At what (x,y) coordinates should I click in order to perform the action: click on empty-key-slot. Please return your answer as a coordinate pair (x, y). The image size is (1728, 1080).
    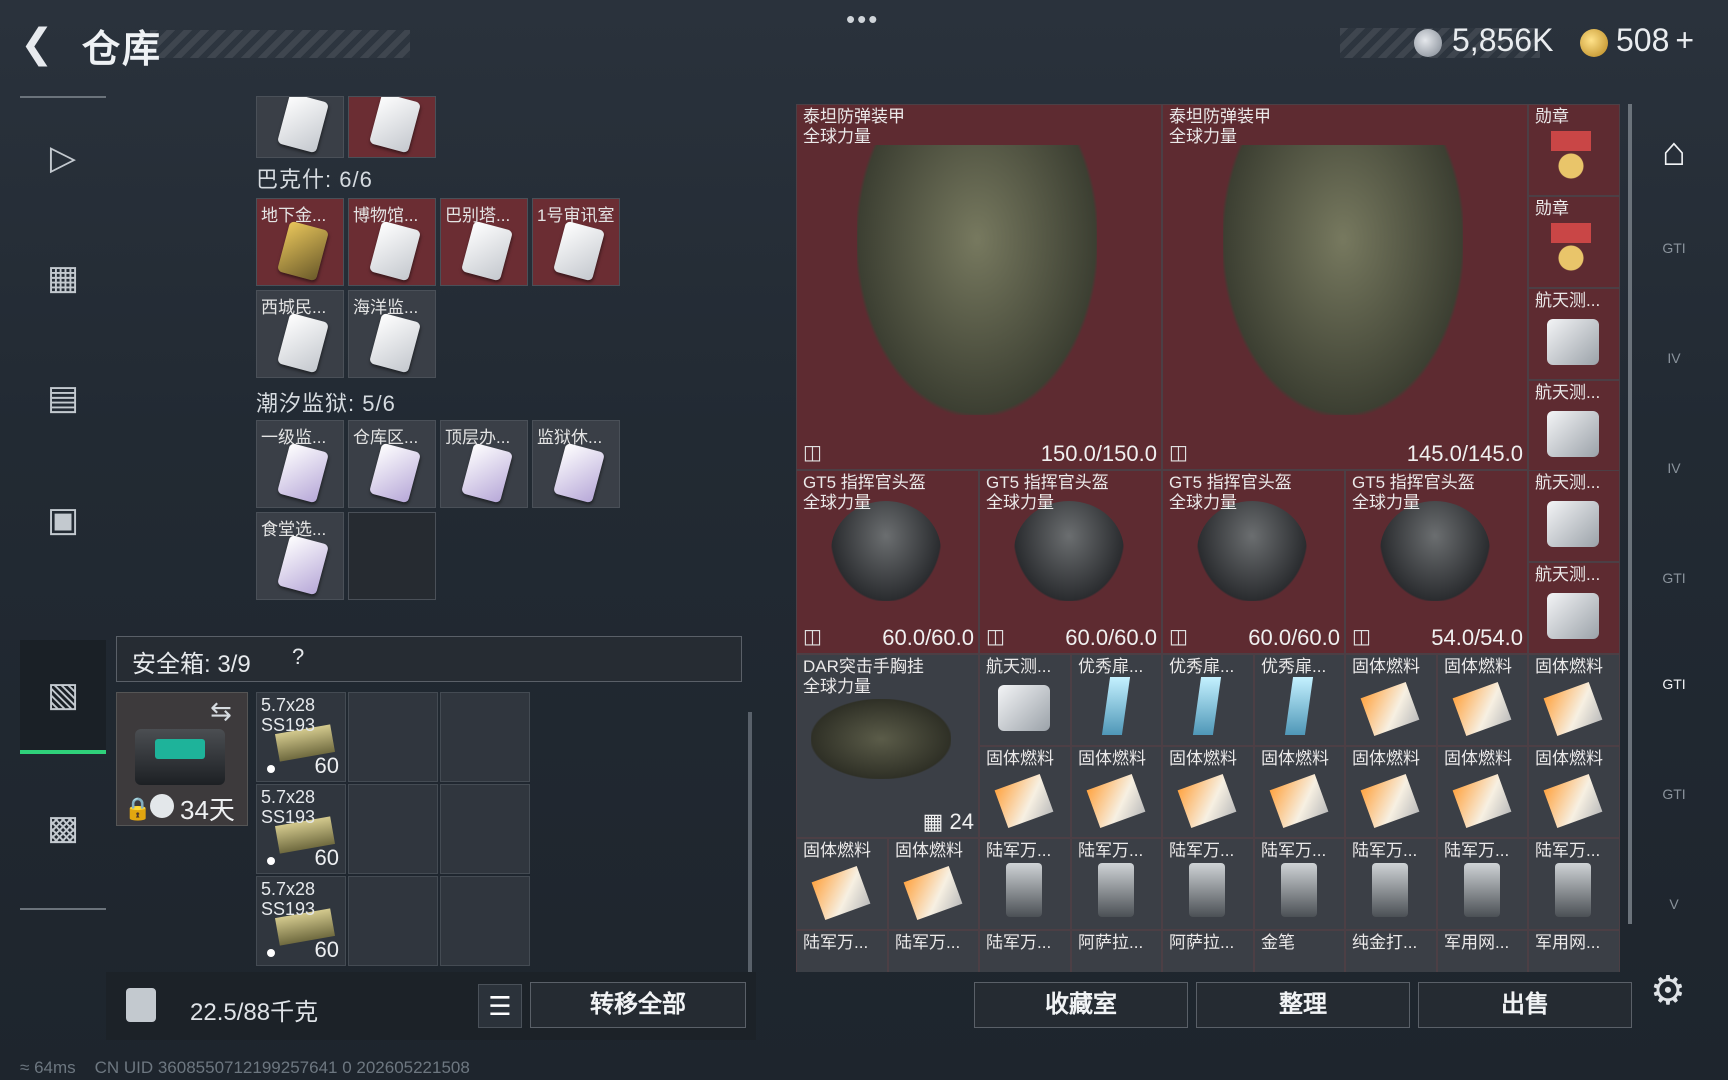
    Looking at the image, I should click on (392, 556).